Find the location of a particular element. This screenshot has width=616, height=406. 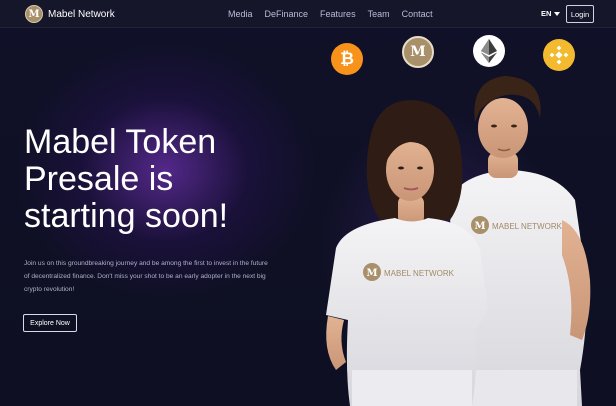

binance-coin-icon is located at coordinates (559, 55).